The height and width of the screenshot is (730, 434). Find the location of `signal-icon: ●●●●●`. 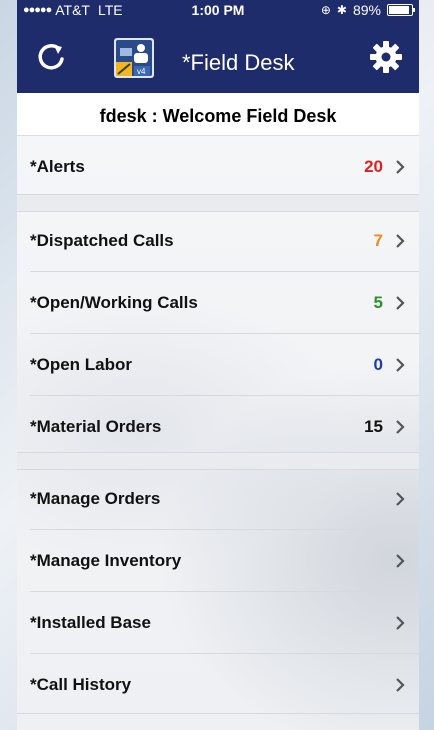

signal-icon: ●●●●● is located at coordinates (37, 10).